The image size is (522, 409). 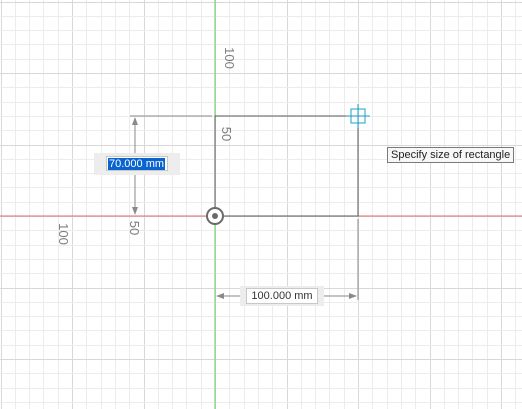 I want to click on origin-point-icon, so click(x=215, y=216).